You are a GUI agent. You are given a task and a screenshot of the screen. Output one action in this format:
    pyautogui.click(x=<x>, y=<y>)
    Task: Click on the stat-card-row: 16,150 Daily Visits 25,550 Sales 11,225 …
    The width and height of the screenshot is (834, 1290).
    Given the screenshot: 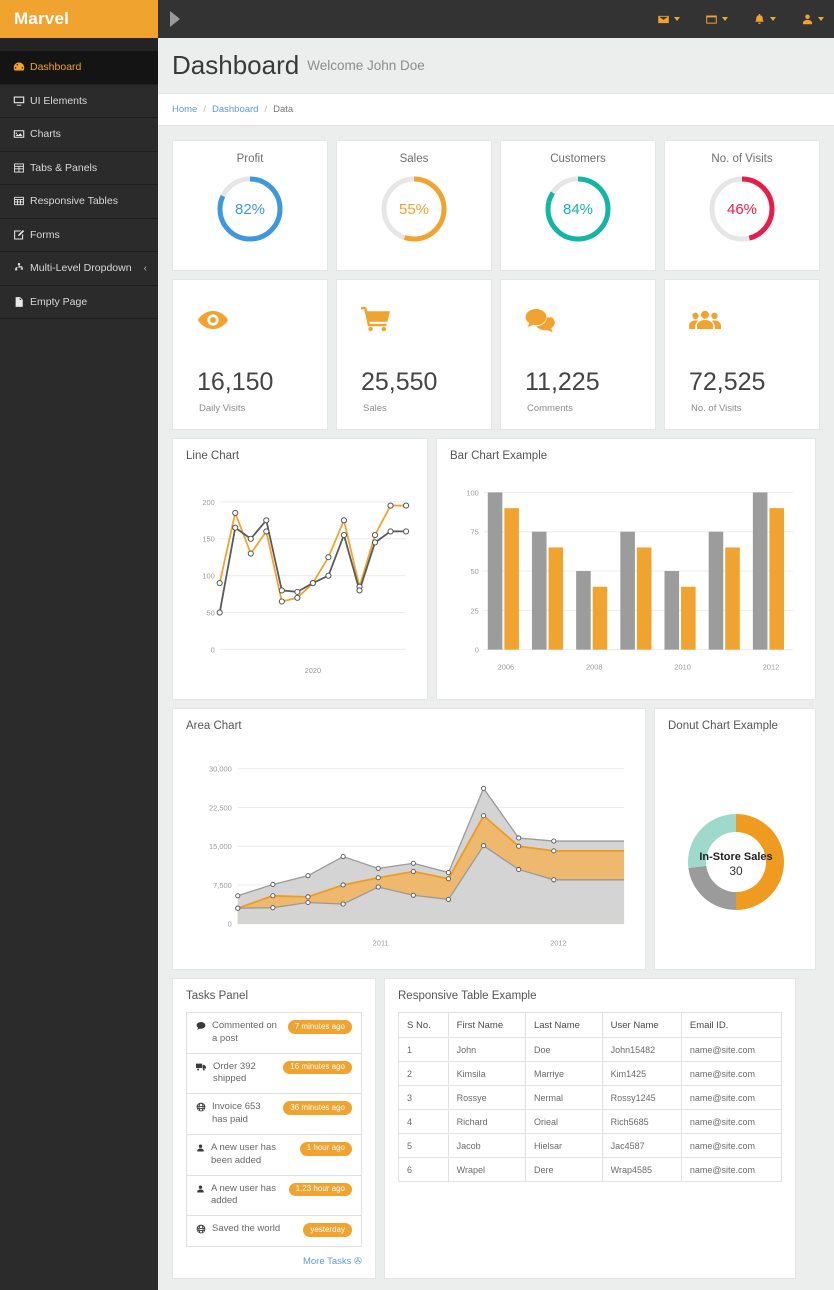 What is the action you would take?
    pyautogui.click(x=496, y=354)
    